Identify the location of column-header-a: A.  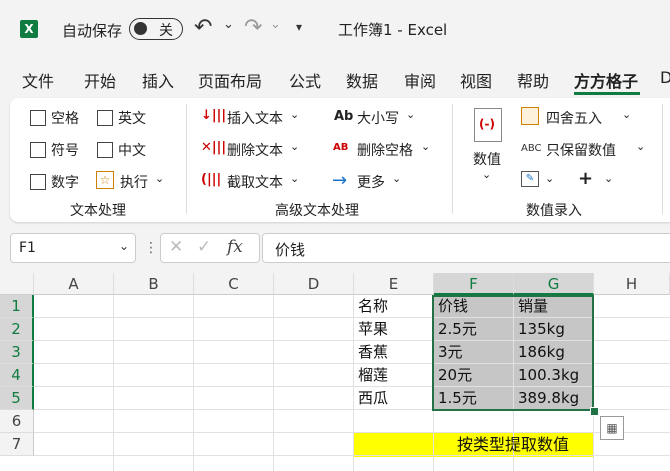
(74, 284).